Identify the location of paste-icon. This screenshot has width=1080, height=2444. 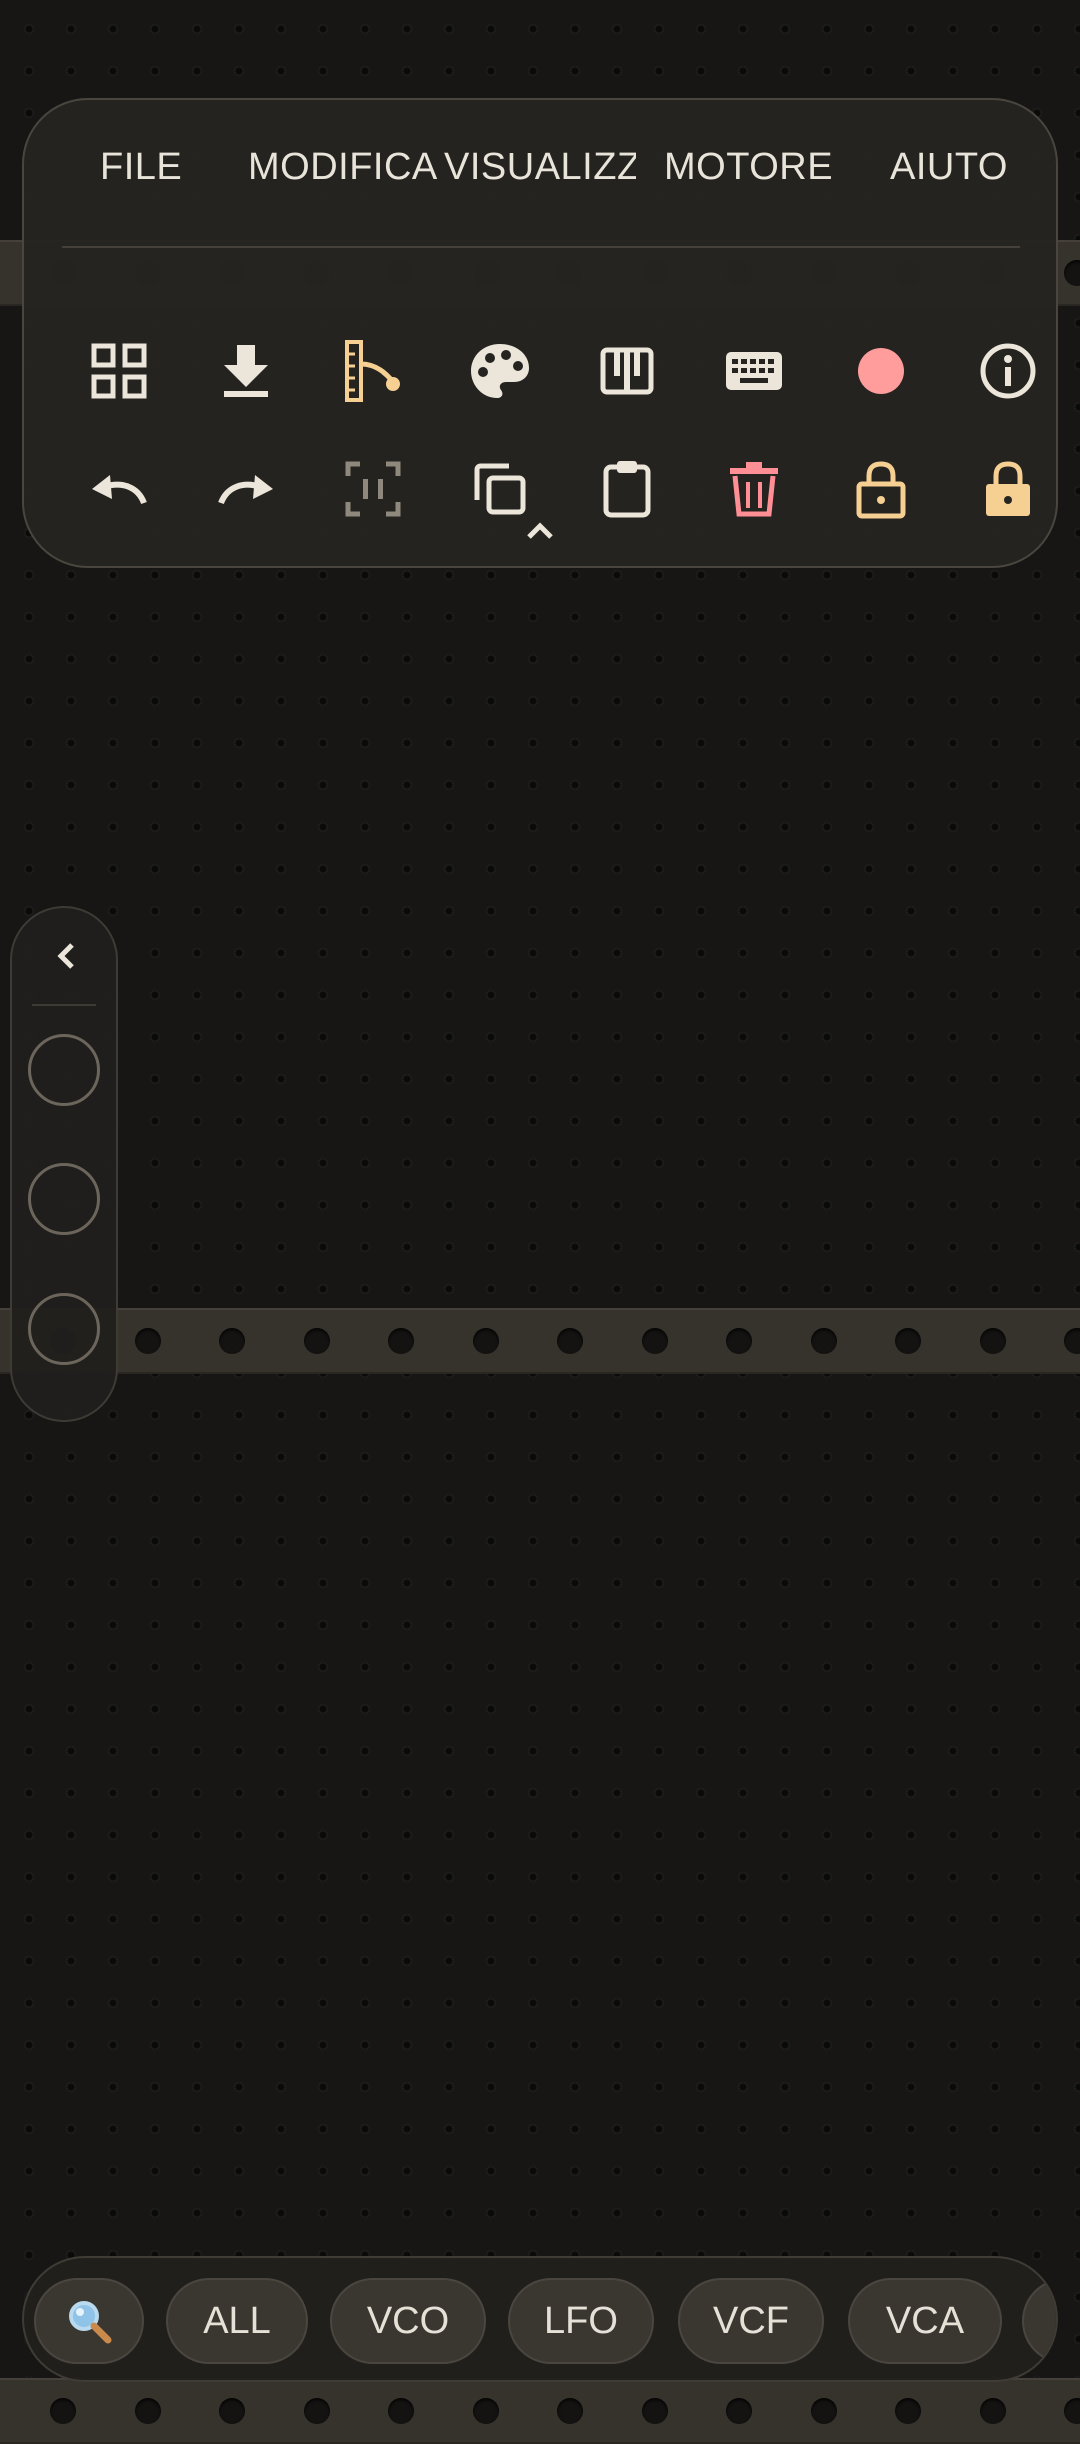
(627, 489).